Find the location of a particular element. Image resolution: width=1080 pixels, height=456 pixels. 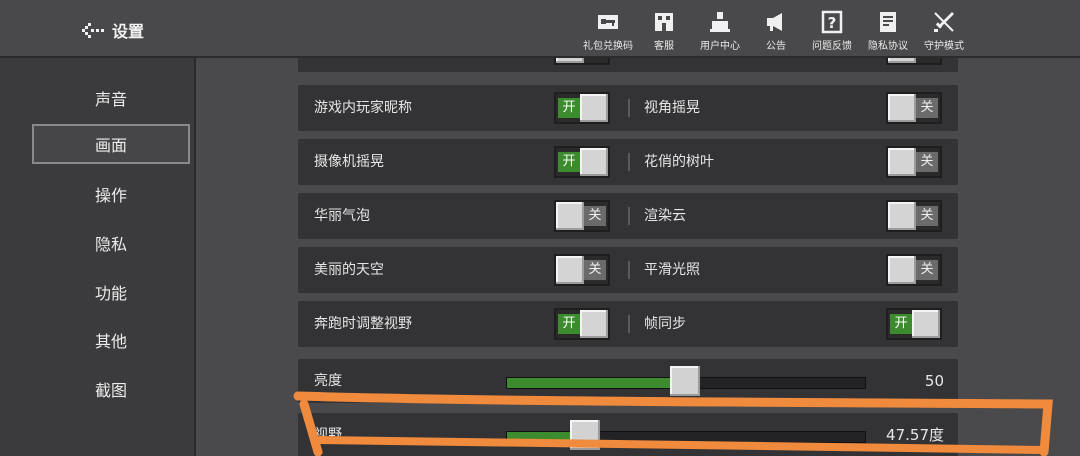

fov-slider-track is located at coordinates (686, 437).